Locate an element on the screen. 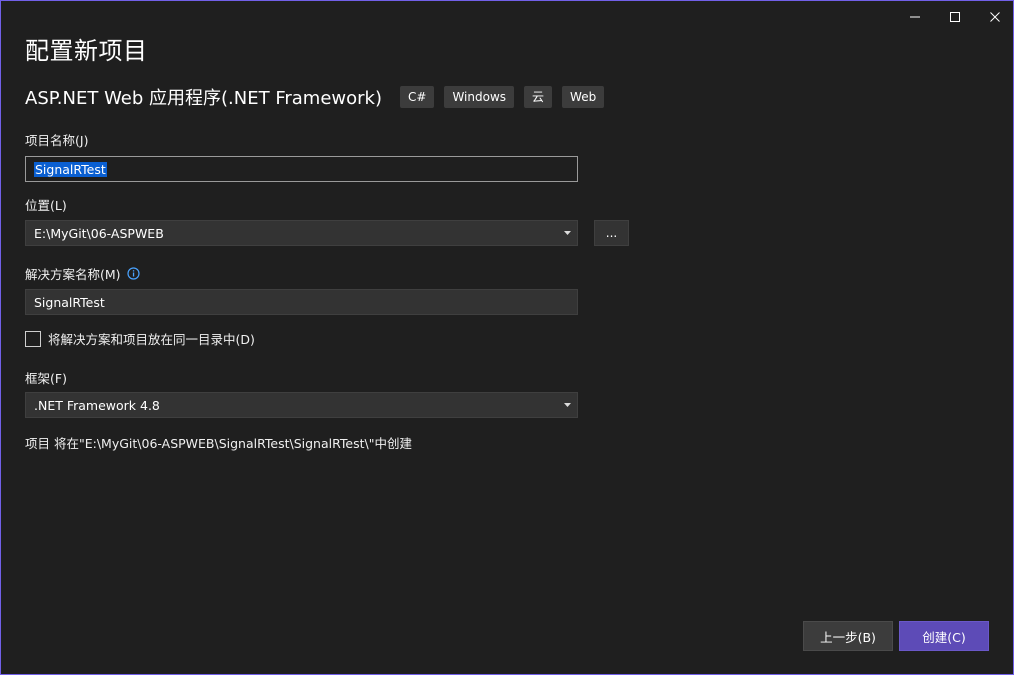  back-button: 上一步(B) is located at coordinates (848, 636).